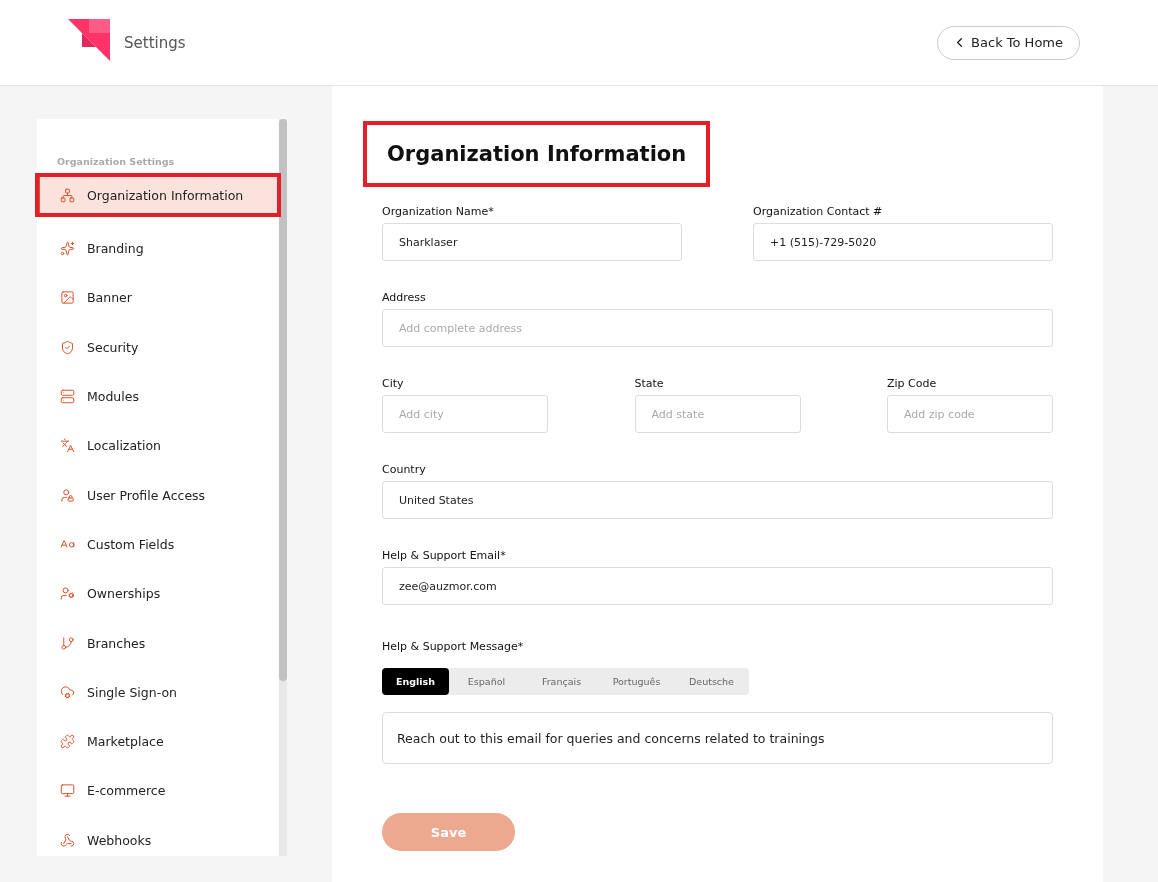 This screenshot has height=882, width=1158. I want to click on field-label: Address, so click(404, 297).